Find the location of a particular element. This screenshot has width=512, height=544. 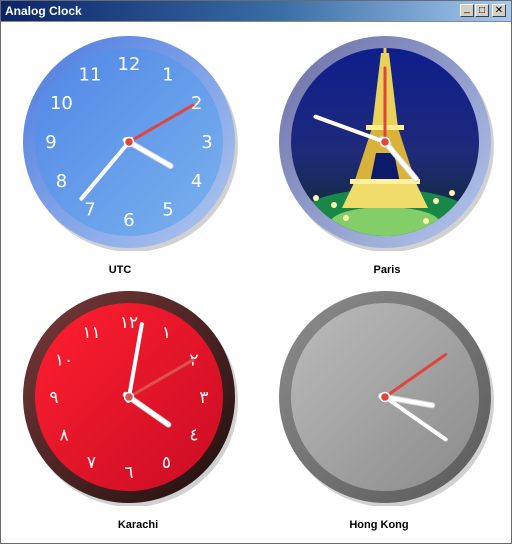

maximize-icon: □ is located at coordinates (482, 10).